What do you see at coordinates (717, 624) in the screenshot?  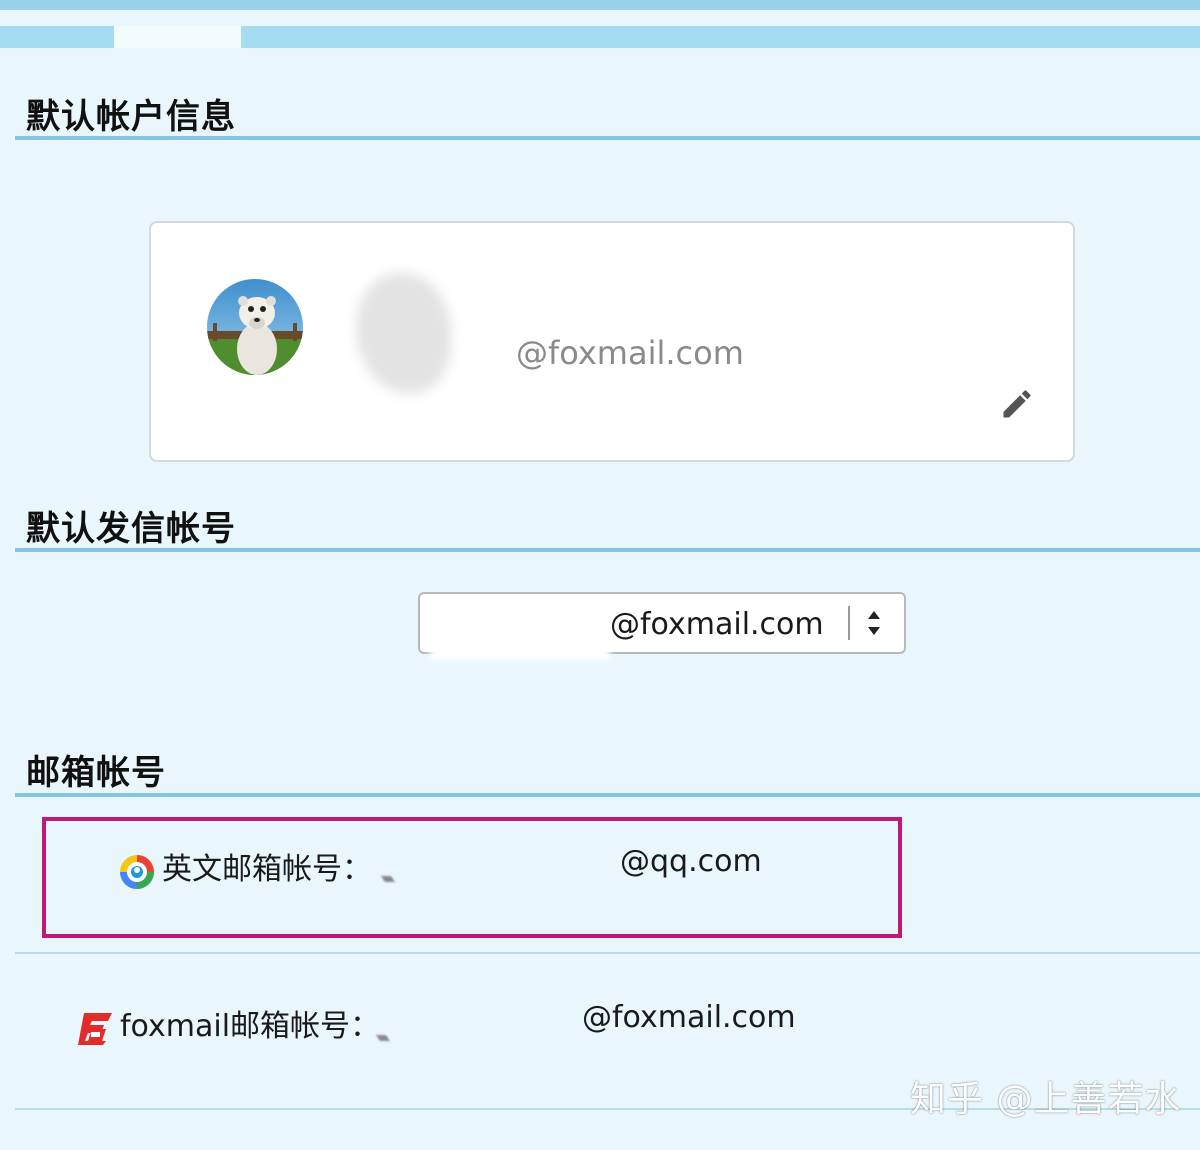 I see `select-value: @foxmail.com` at bounding box center [717, 624].